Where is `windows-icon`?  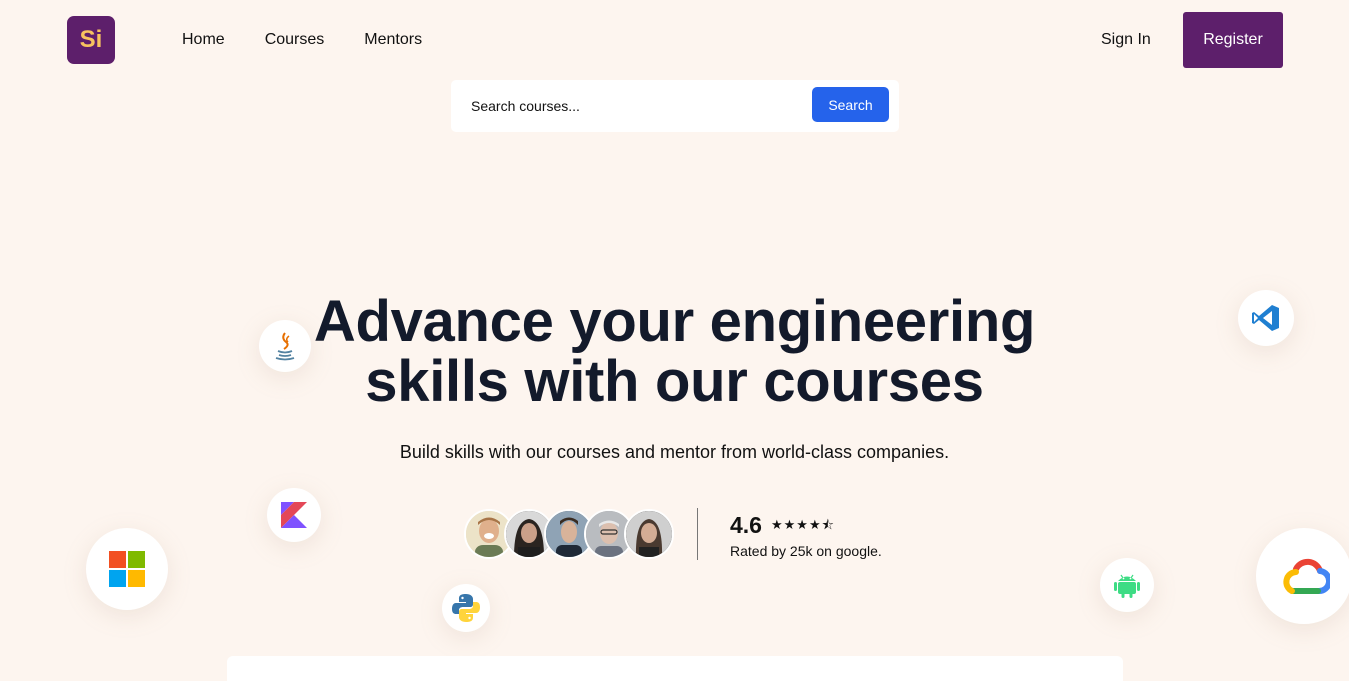
windows-icon is located at coordinates (127, 569).